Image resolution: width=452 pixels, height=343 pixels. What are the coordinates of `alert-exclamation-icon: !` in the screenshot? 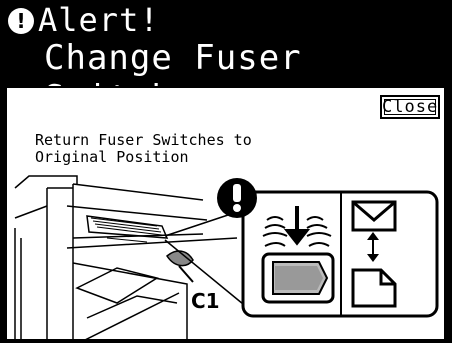 It's located at (21, 21).